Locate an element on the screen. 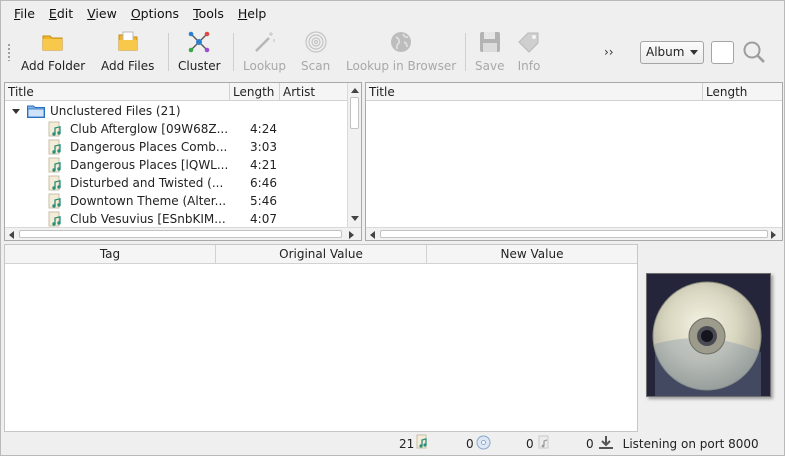 The width and height of the screenshot is (785, 456). file-length: 4:24 is located at coordinates (263, 129).